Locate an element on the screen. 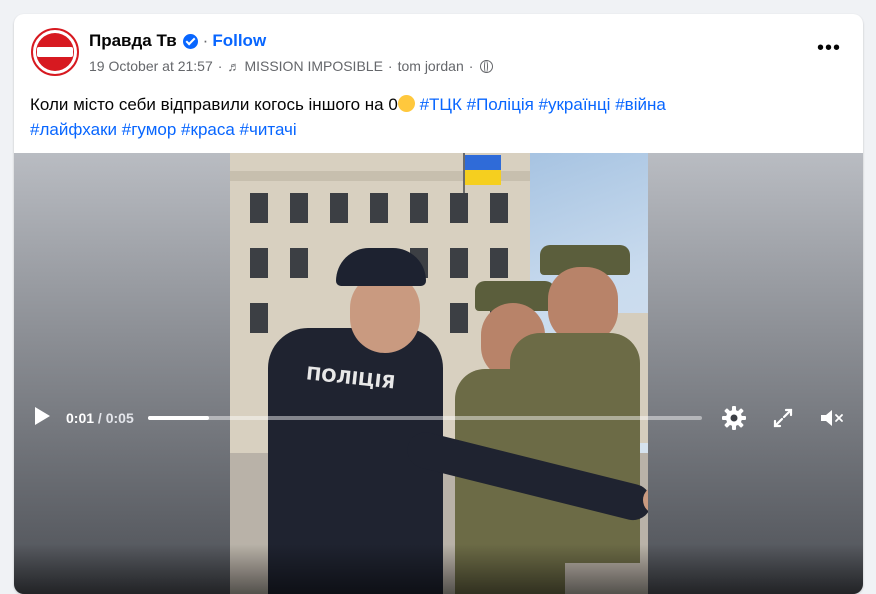 The image size is (876, 594). flag-stripe-yellow is located at coordinates (483, 177).